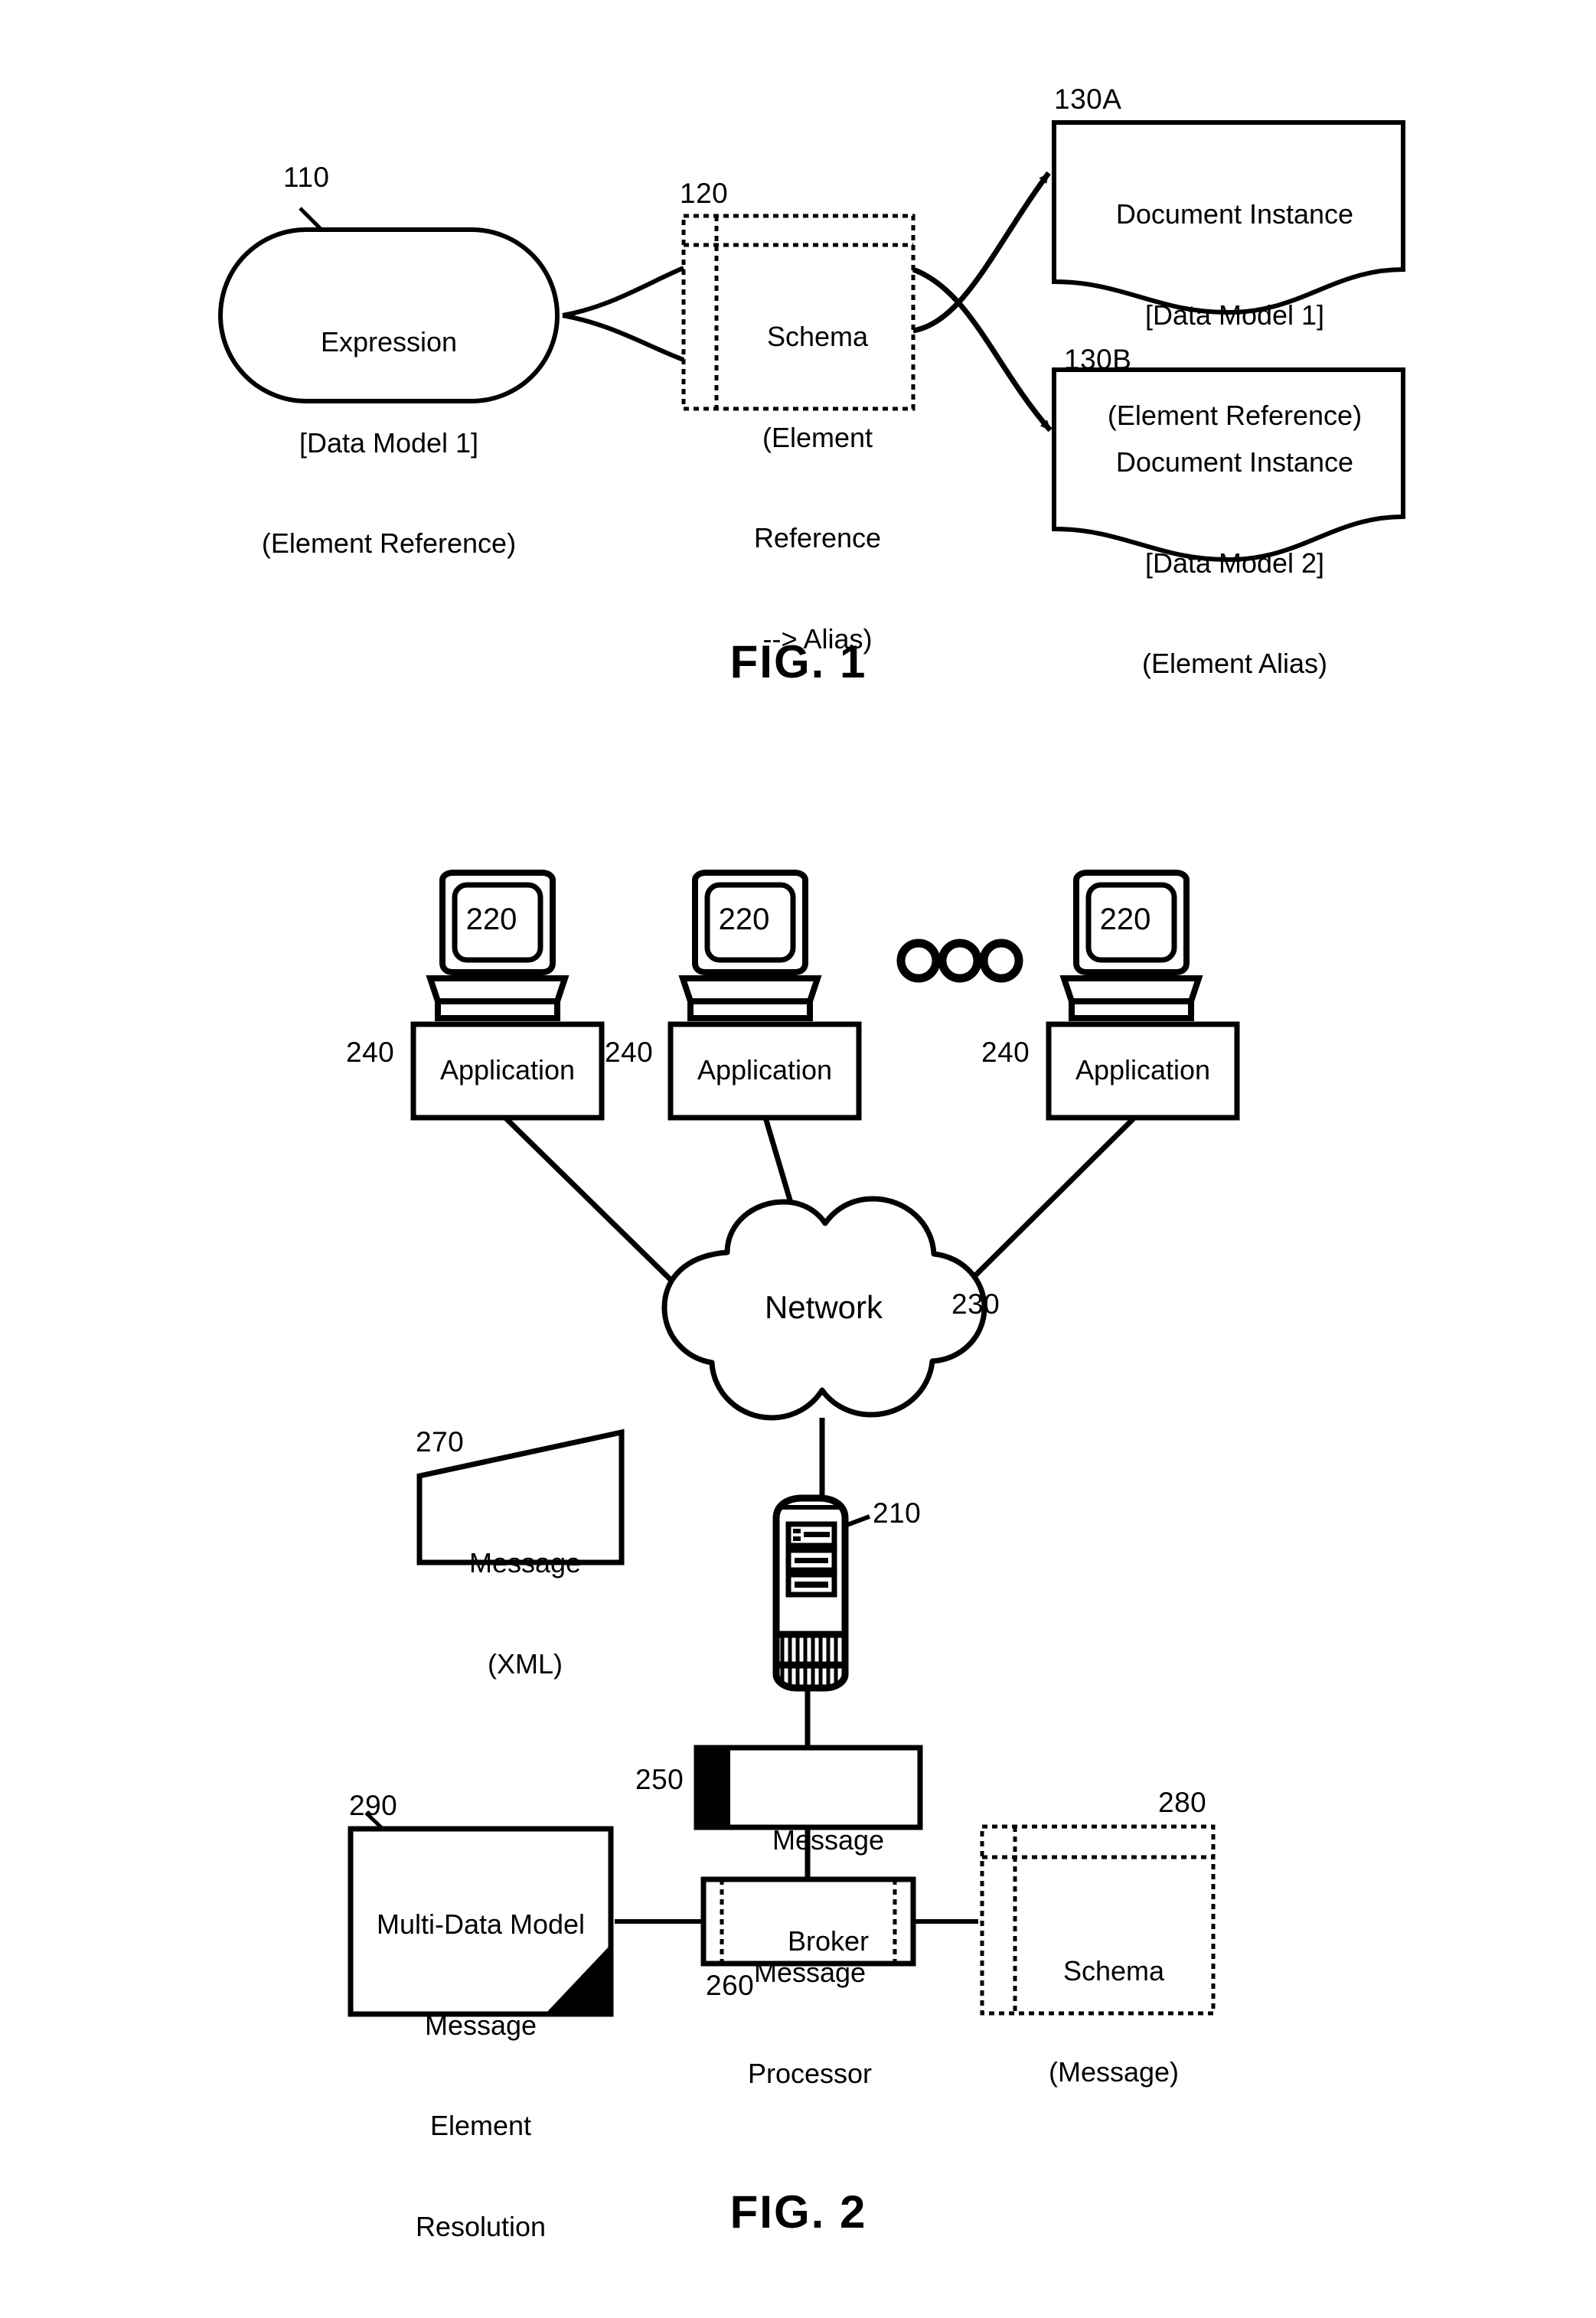 This screenshot has height=2318, width=1596. What do you see at coordinates (959, 961) in the screenshot?
I see `ellipsis-circles-shape` at bounding box center [959, 961].